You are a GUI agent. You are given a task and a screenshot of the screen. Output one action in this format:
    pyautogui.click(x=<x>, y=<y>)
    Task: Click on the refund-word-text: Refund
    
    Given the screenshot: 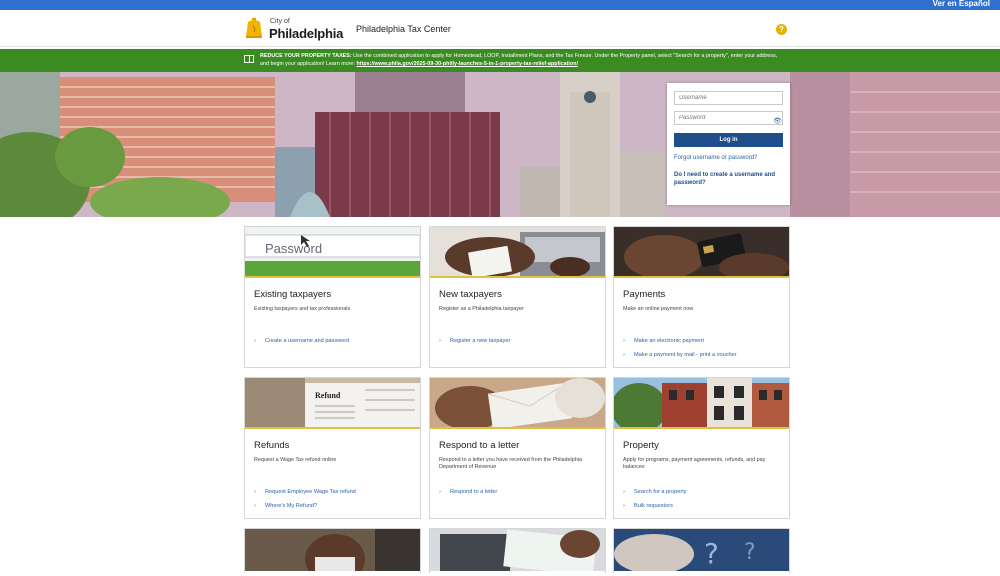 What is the action you would take?
    pyautogui.click(x=328, y=395)
    